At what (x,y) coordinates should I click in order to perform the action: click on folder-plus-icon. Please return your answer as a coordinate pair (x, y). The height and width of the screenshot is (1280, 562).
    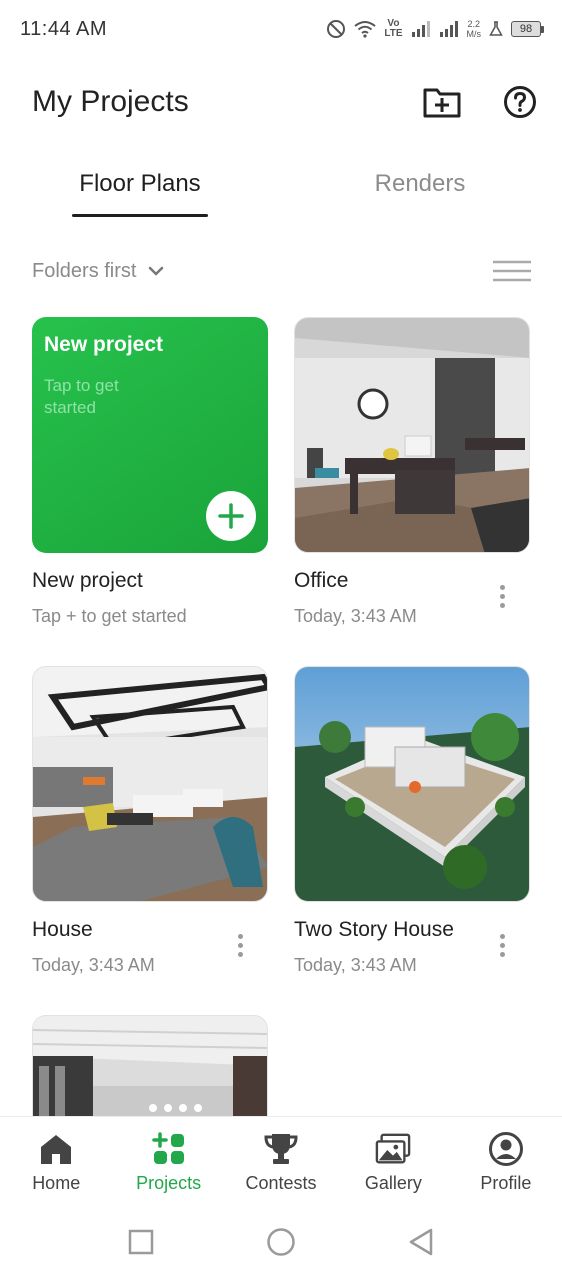
    Looking at the image, I should click on (442, 103).